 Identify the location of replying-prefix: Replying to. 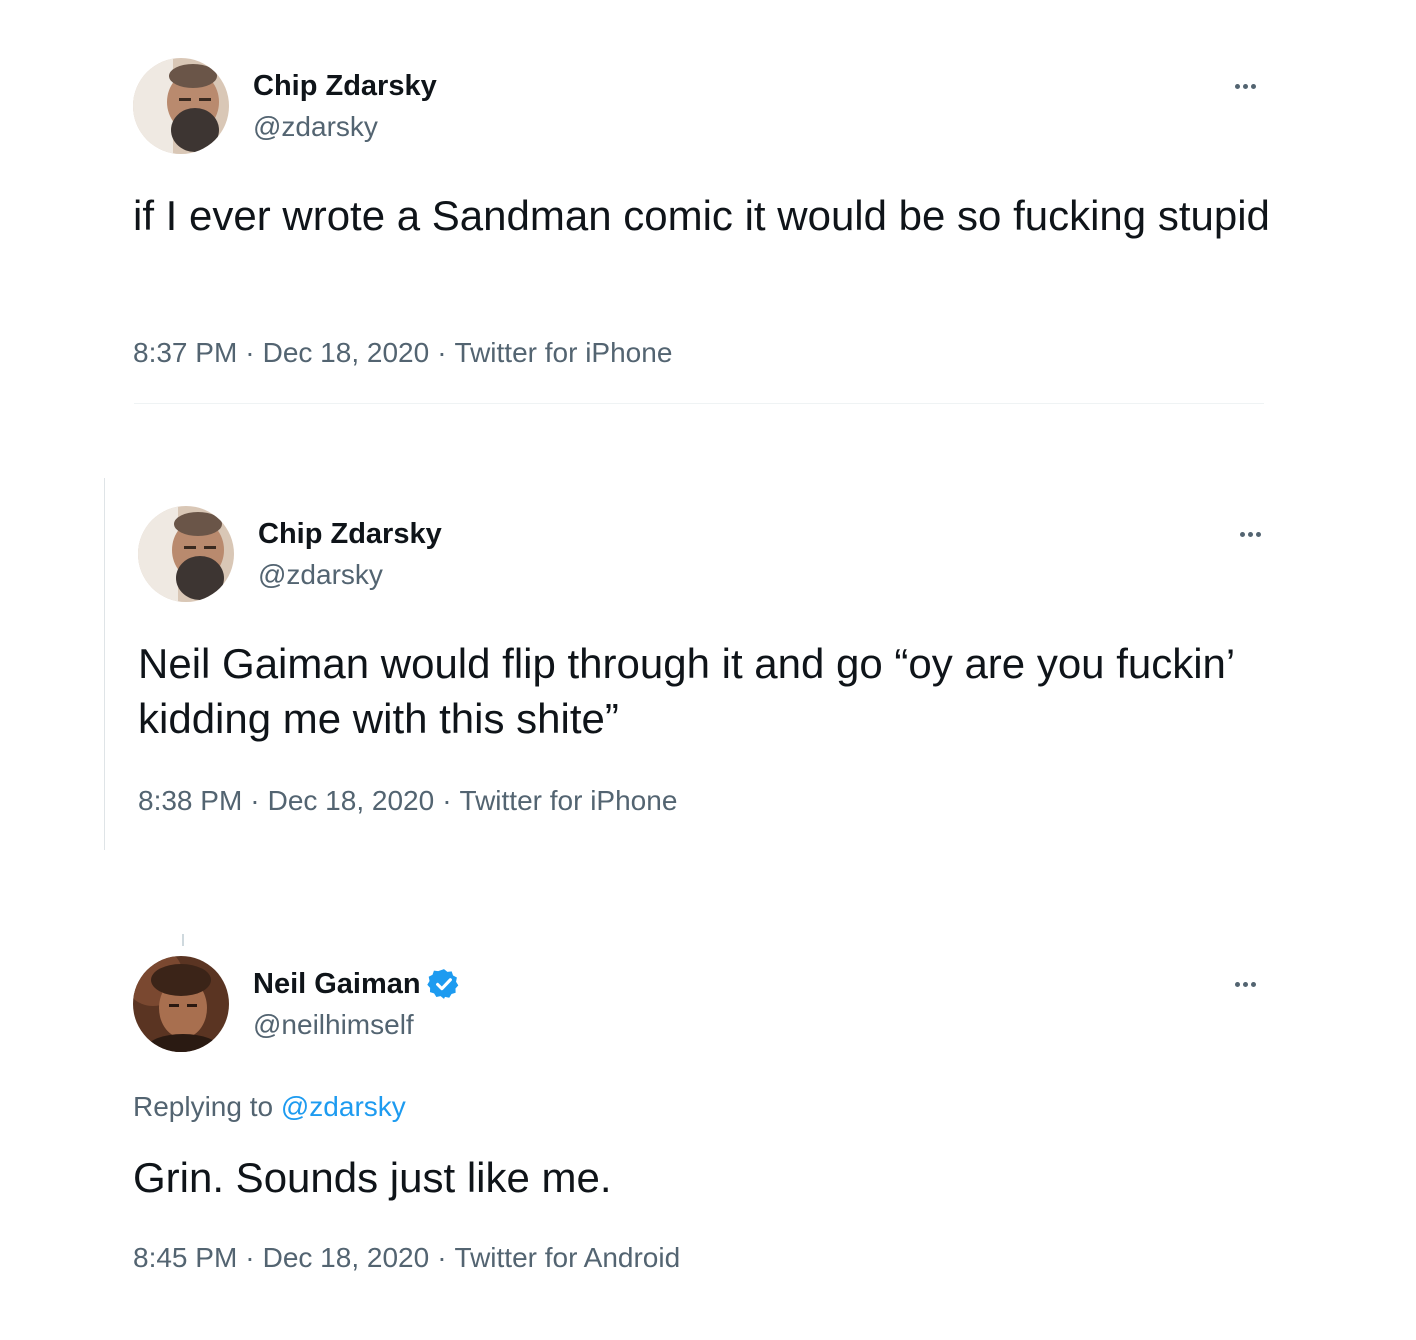
(203, 1106).